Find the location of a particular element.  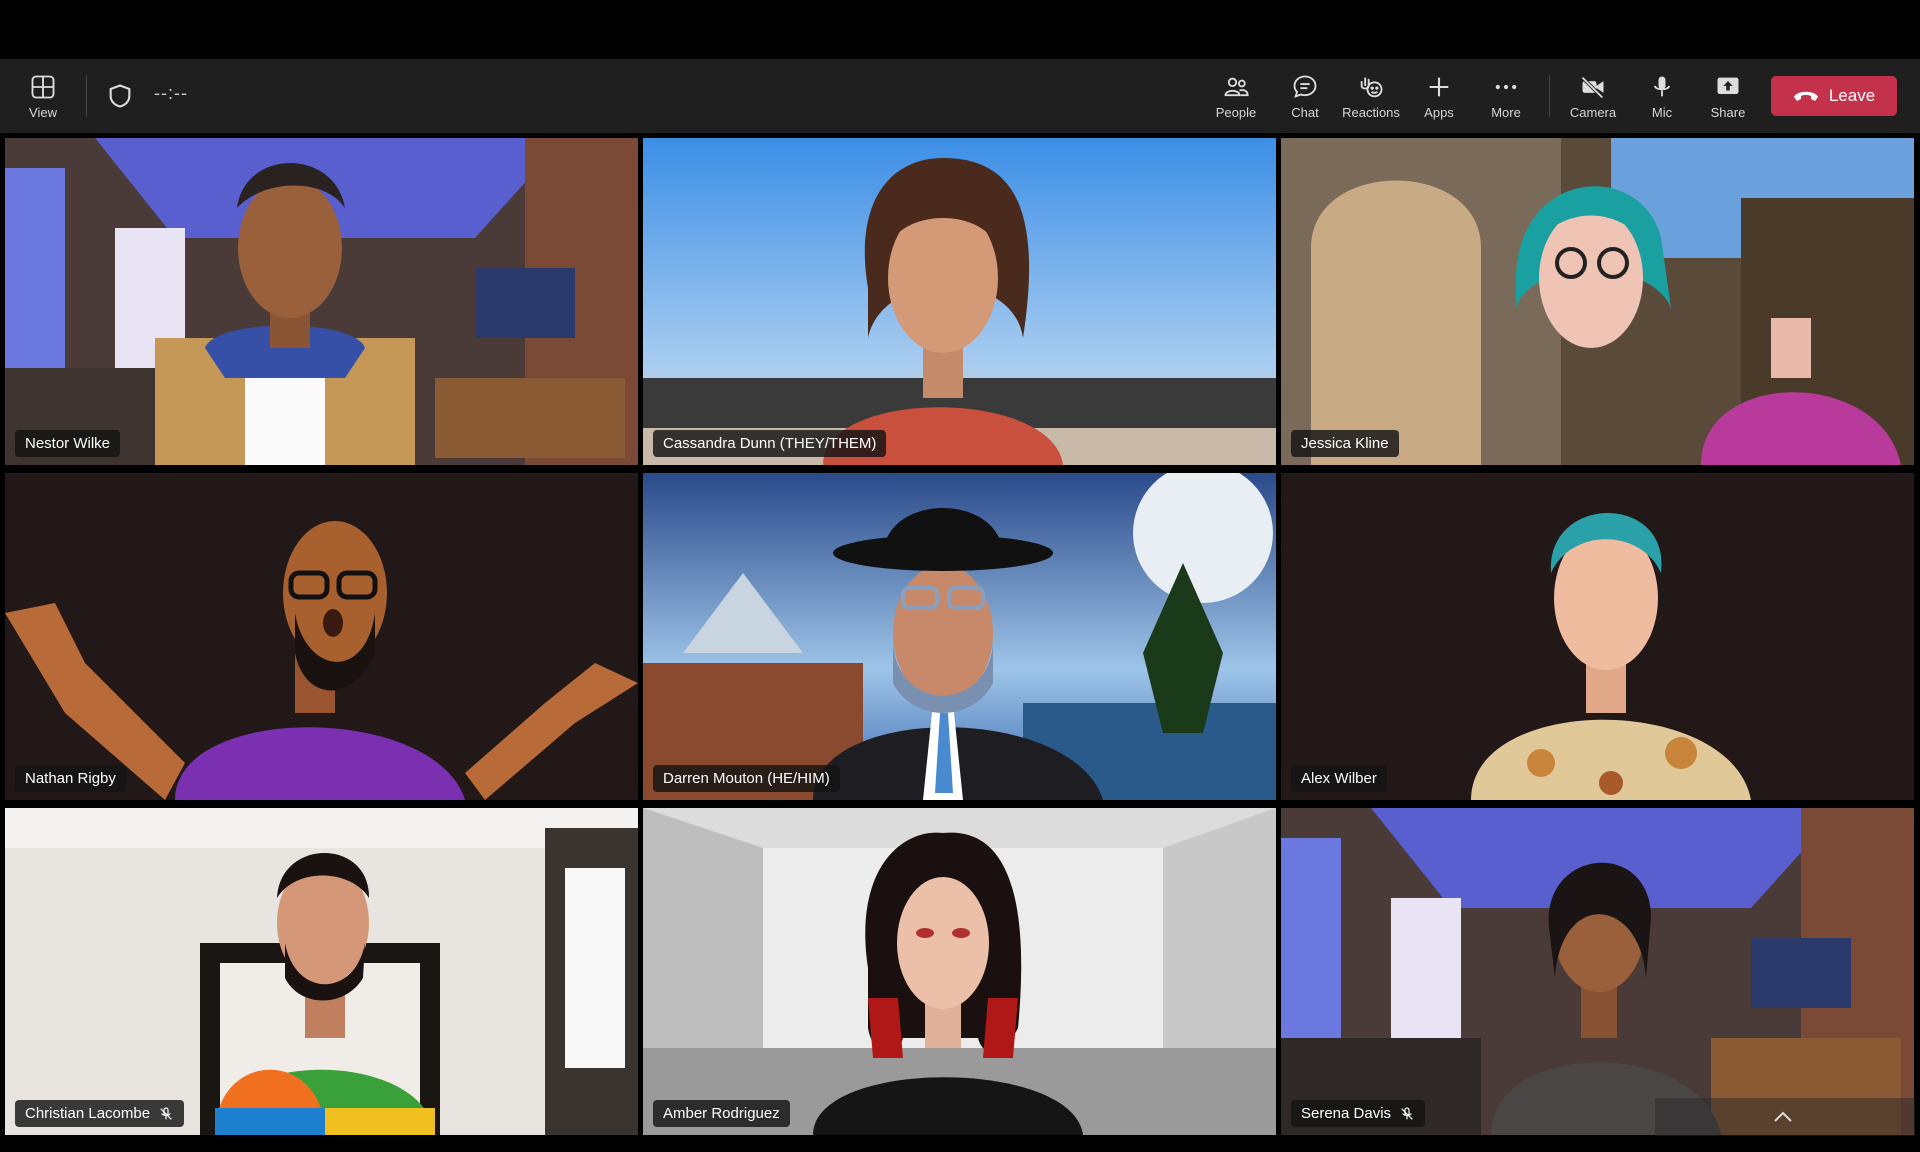

people-button: People is located at coordinates (1236, 96).